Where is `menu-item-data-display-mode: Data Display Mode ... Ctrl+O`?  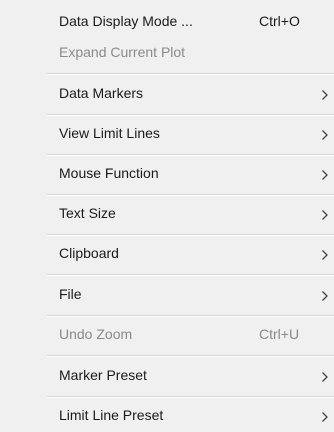
menu-item-data-display-mode: Data Display Mode ... Ctrl+O is located at coordinates (167, 22).